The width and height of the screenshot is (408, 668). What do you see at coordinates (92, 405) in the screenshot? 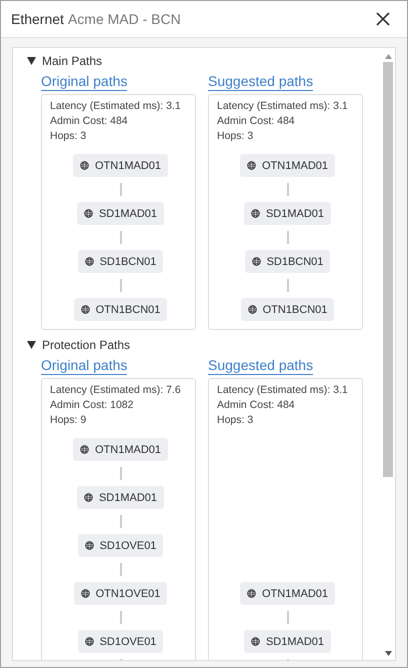
I see `path-stat: Admin Cost: 1082` at bounding box center [92, 405].